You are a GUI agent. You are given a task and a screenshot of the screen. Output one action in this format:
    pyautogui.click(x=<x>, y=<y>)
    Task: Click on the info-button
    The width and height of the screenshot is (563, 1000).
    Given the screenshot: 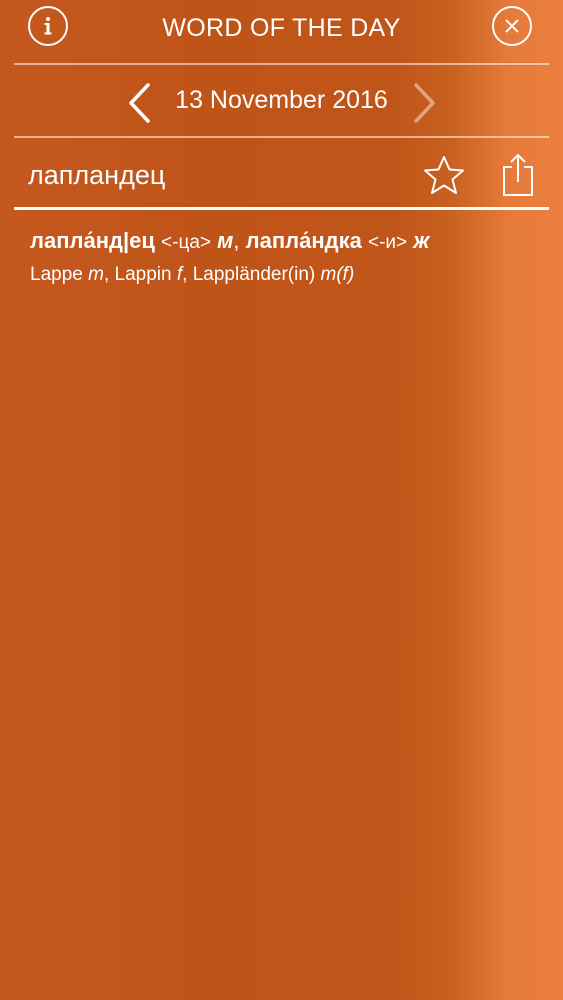 What is the action you would take?
    pyautogui.click(x=48, y=26)
    